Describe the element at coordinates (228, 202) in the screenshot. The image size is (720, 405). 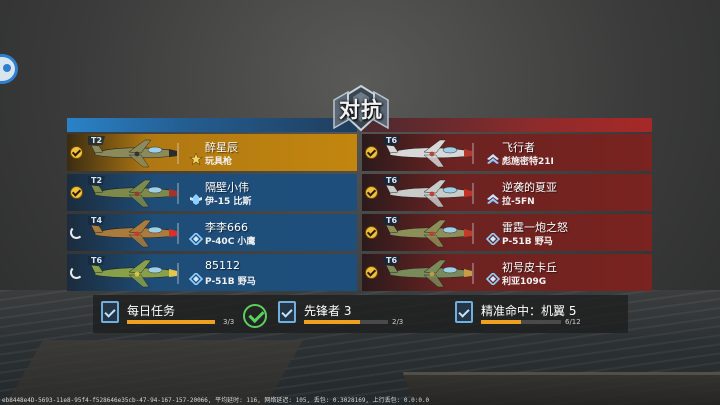
I see `aircraft-name: 伊-15 比斯` at that location.